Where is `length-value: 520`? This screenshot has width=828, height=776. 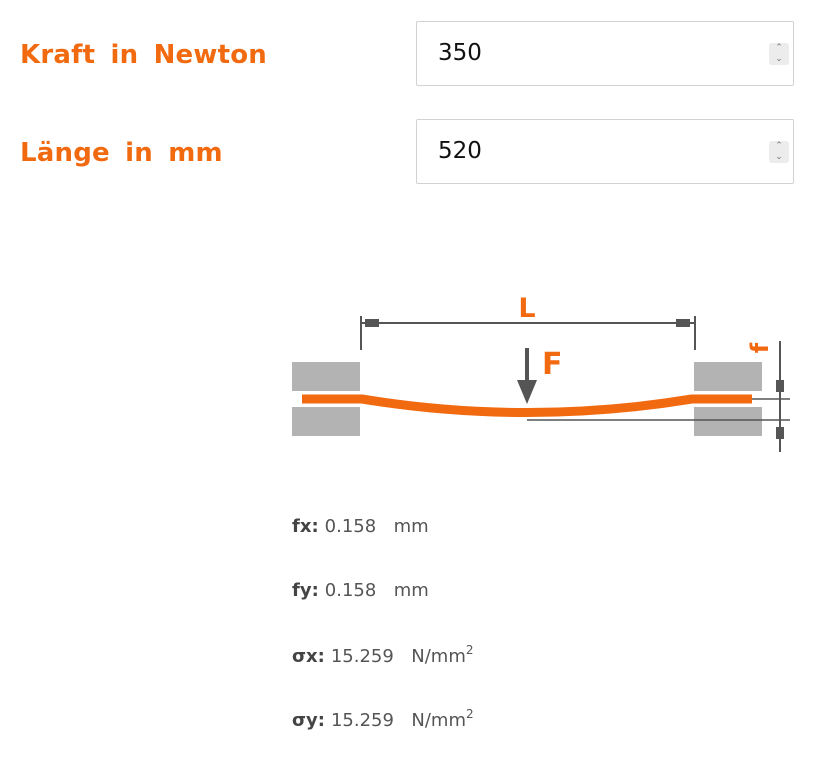
length-value: 520 is located at coordinates (460, 151).